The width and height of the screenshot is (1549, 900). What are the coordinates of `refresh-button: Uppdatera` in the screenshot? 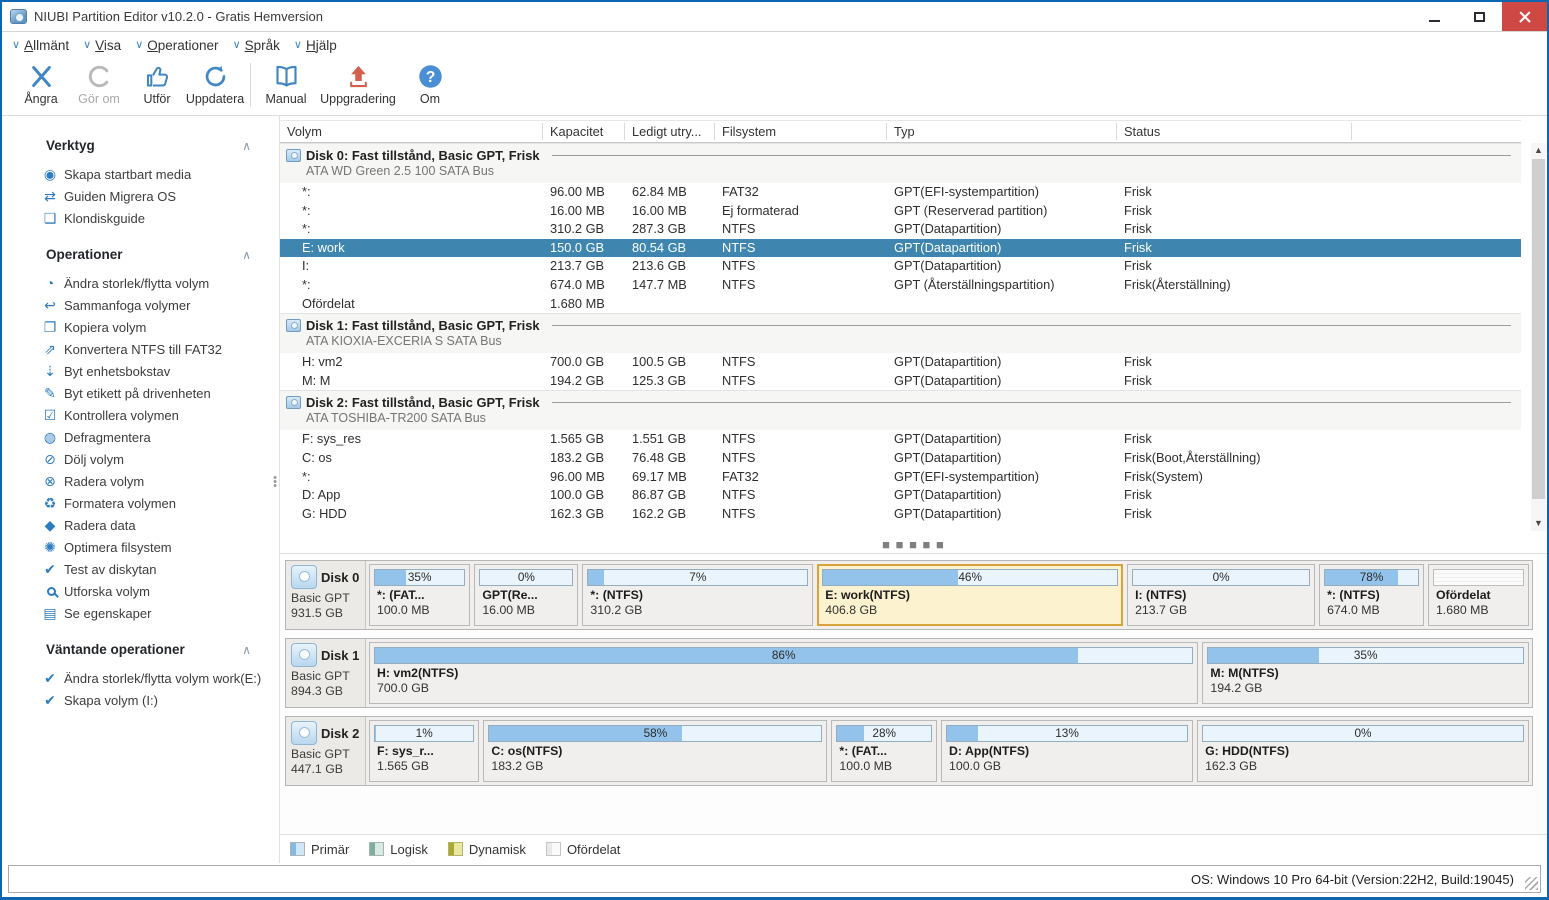 It's located at (215, 87).